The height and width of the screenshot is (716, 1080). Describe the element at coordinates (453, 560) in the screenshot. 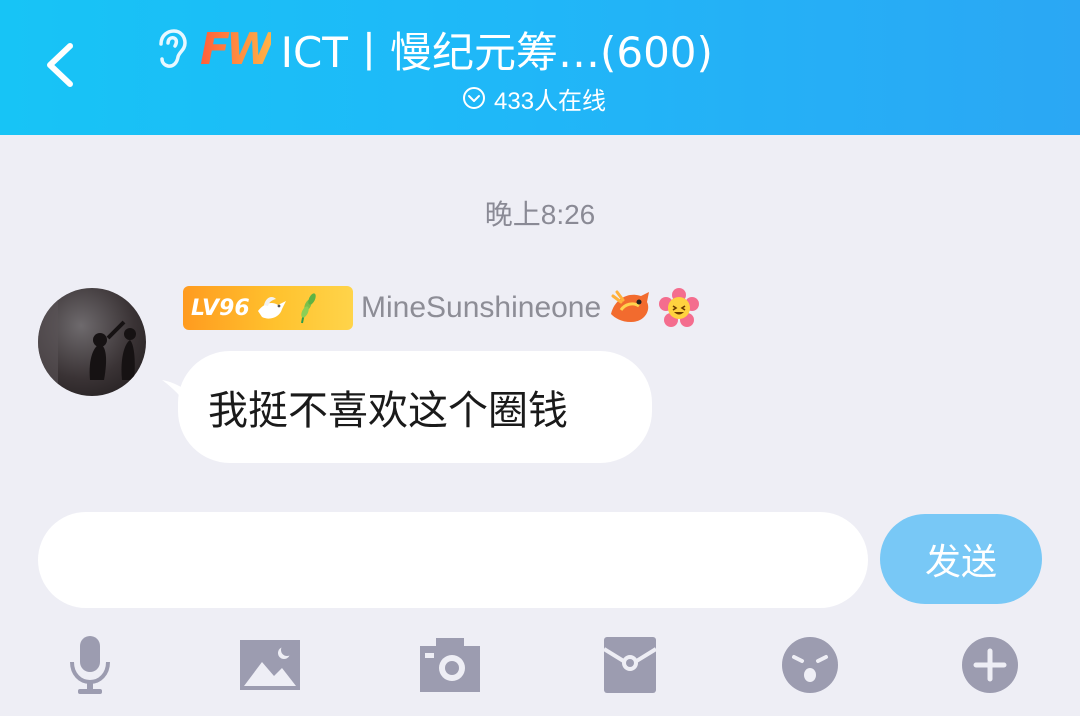

I see `message-input` at that location.